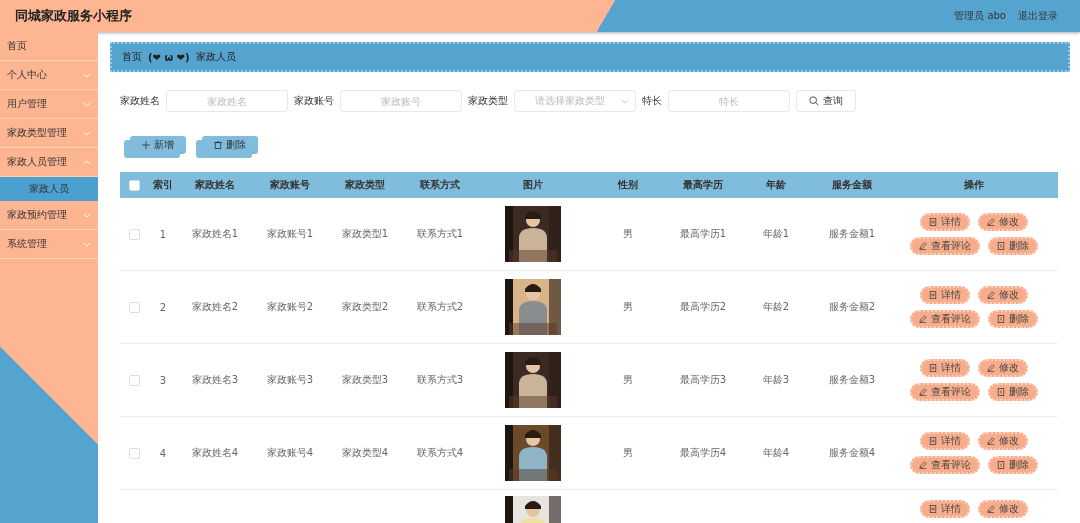 This screenshot has height=523, width=1080. Describe the element at coordinates (488, 101) in the screenshot. I see `field-label: 家政类型` at that location.